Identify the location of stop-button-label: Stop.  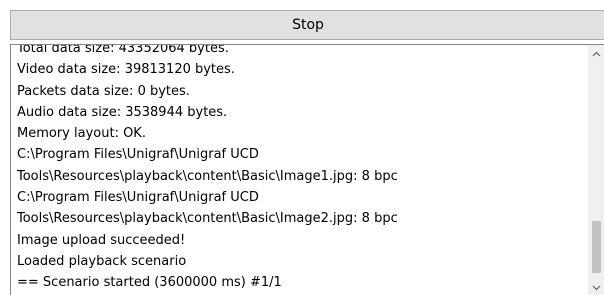
(308, 25).